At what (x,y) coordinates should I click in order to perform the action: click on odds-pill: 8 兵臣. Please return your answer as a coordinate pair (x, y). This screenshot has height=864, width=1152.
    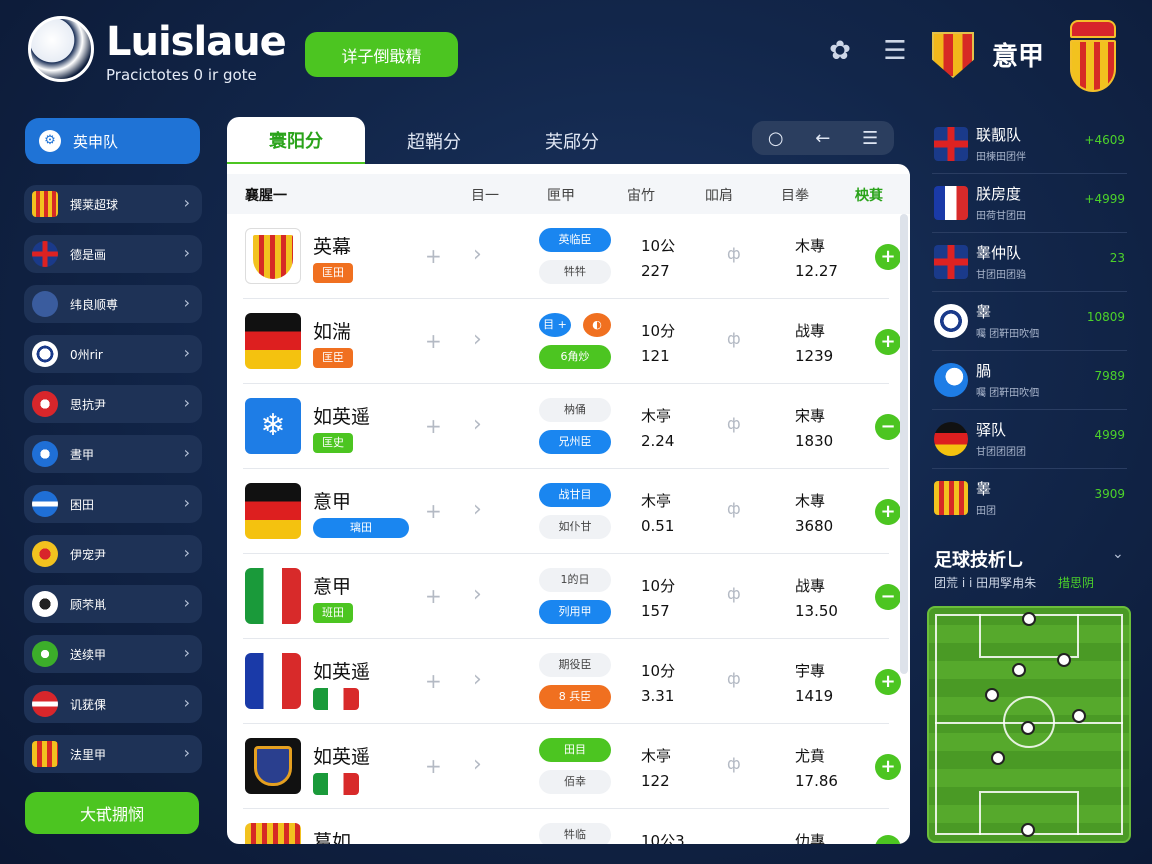
    Looking at the image, I should click on (575, 697).